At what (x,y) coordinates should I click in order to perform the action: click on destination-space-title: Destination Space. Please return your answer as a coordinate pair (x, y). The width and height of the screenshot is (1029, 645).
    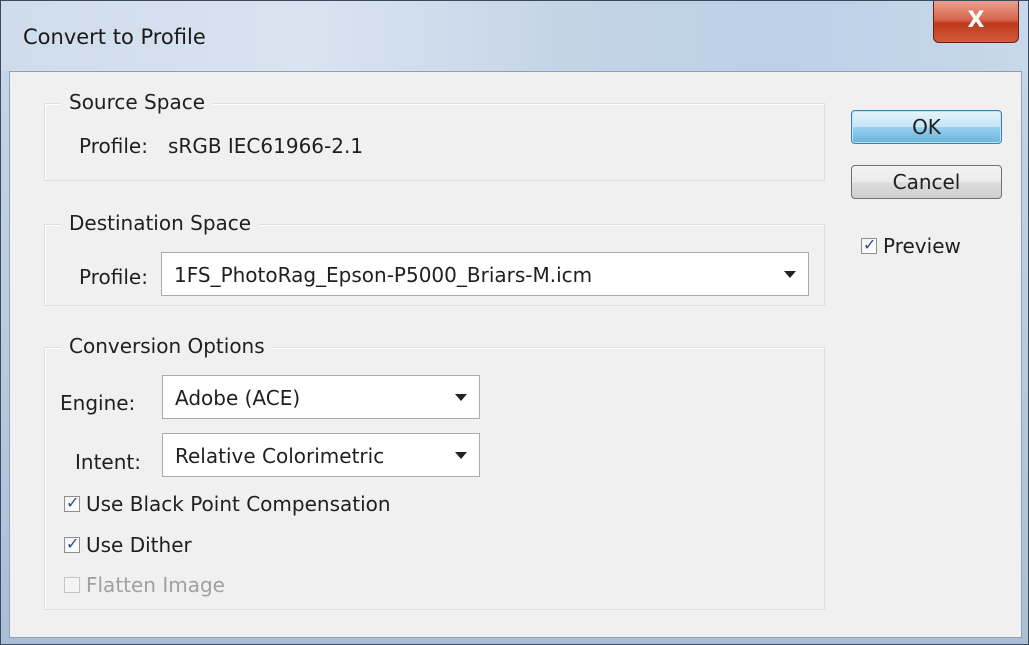
    Looking at the image, I should click on (160, 223).